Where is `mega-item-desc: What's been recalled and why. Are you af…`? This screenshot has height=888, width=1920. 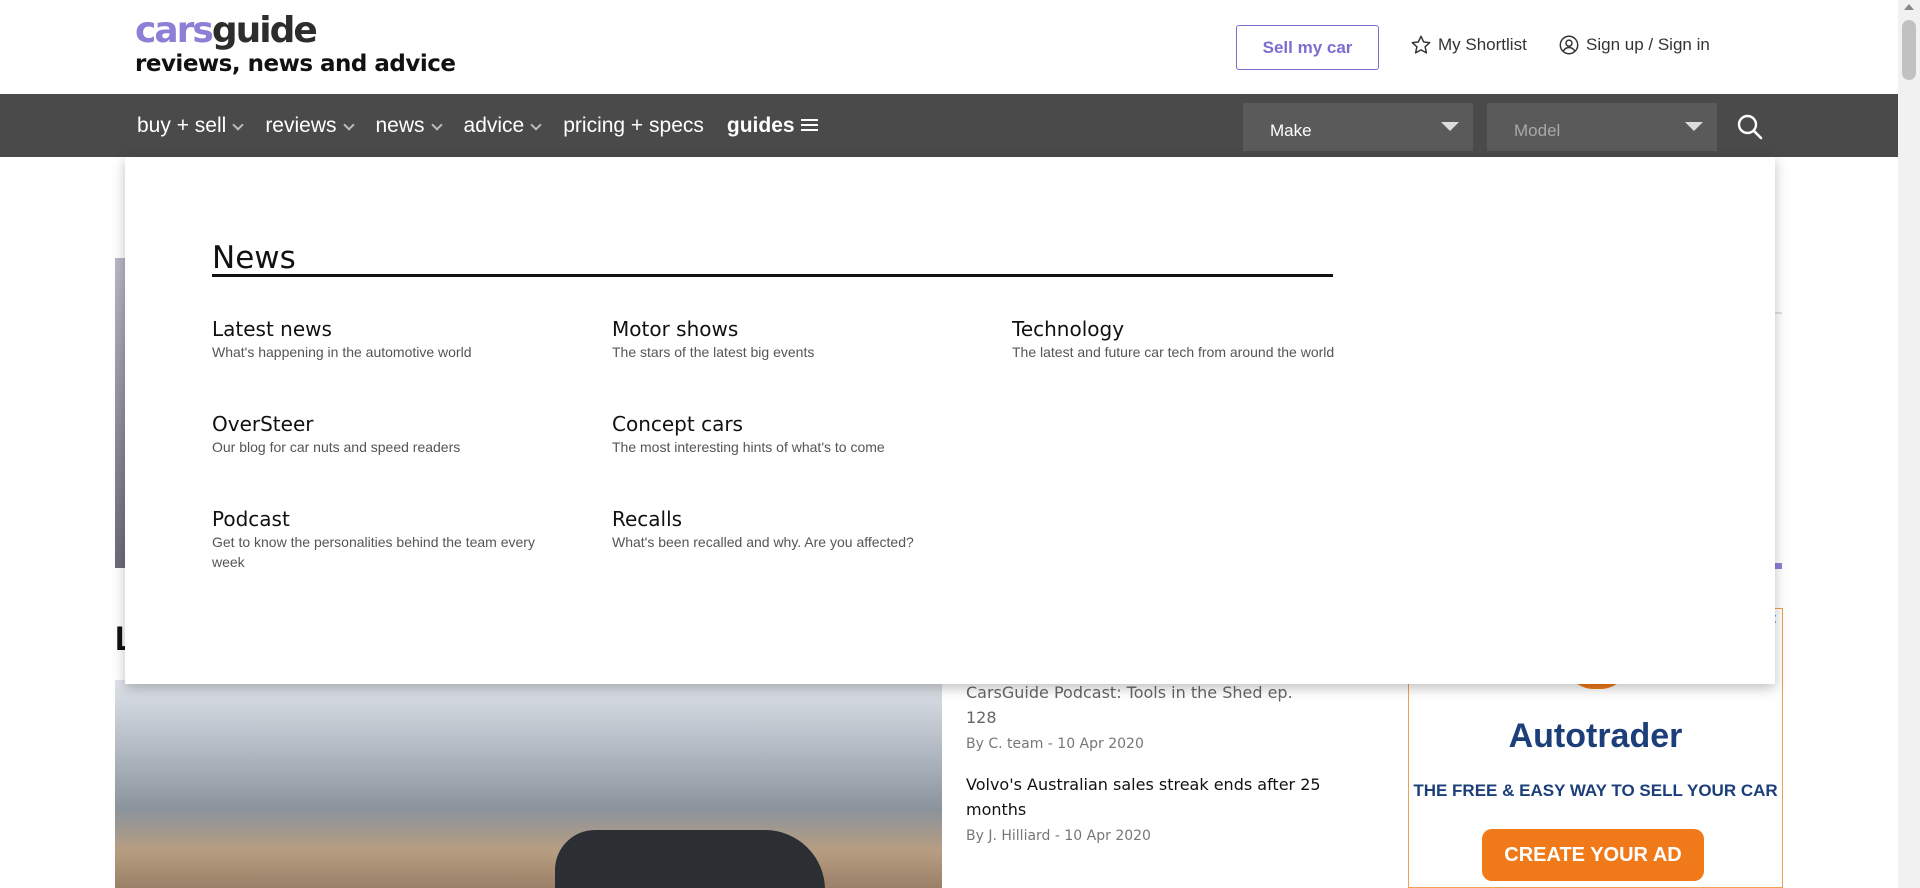
mega-item-desc: What's been recalled and why. Are you af… is located at coordinates (763, 542).